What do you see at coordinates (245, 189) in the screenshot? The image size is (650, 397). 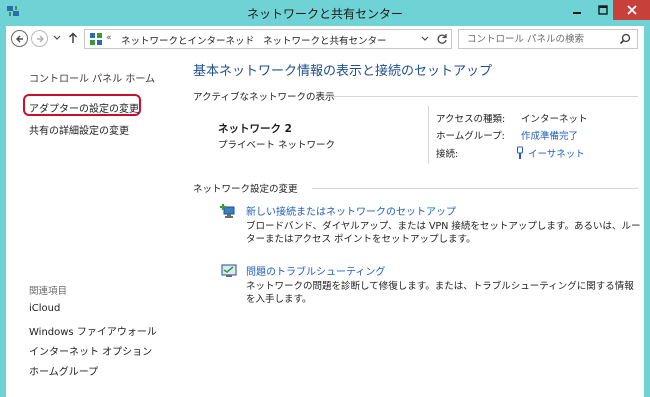 I see `change-settings-heading: ネットワーク設定の変更` at bounding box center [245, 189].